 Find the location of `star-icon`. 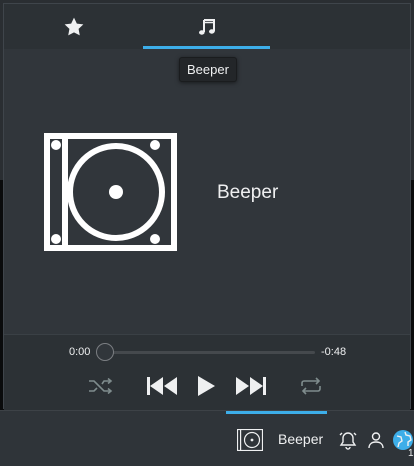

star-icon is located at coordinates (73, 26).